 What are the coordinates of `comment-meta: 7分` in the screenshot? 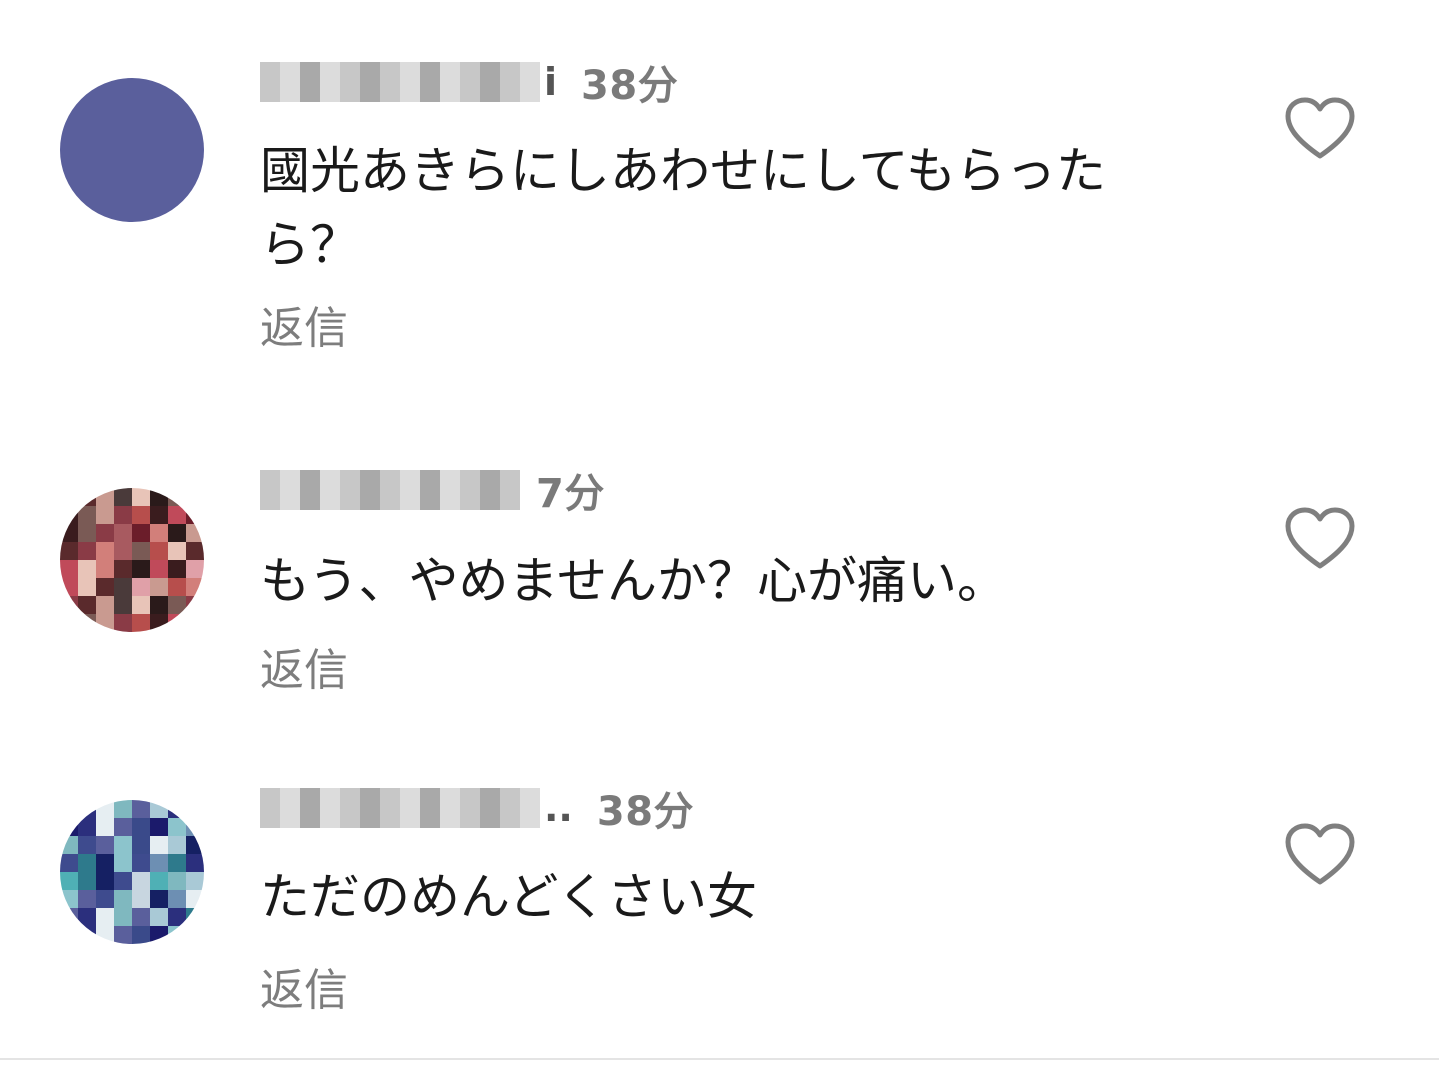 It's located at (432, 490).